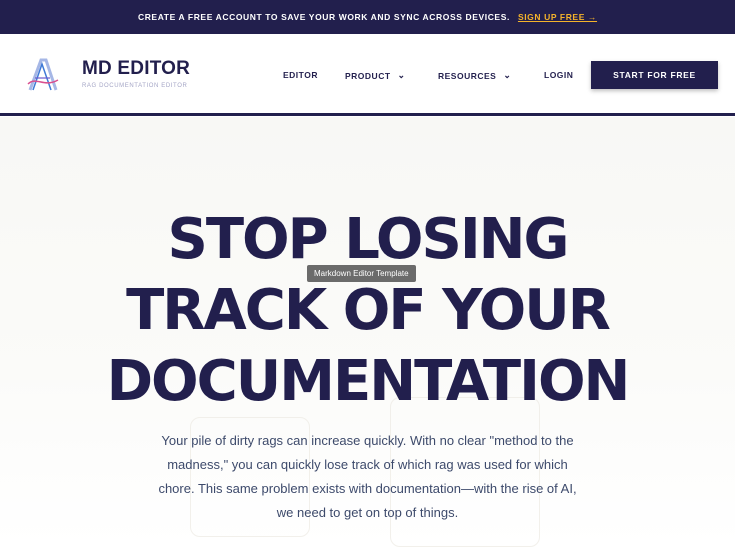  I want to click on nav-editor: EDITOR, so click(300, 75).